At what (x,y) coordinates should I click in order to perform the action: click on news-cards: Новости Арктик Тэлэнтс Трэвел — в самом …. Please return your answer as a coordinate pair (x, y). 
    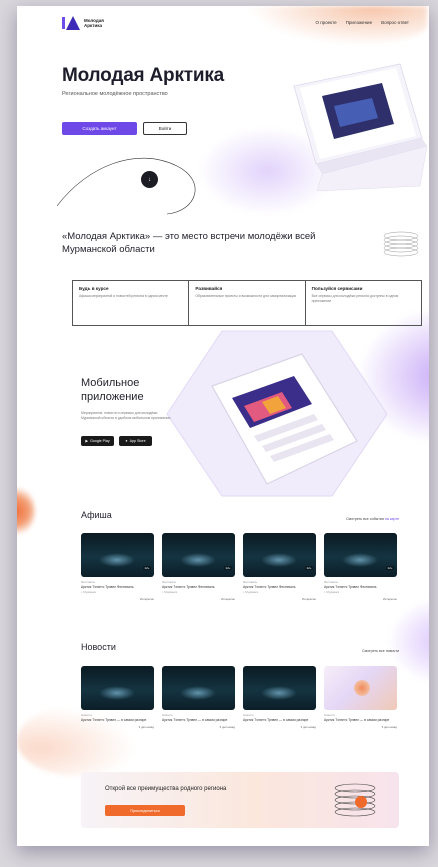
    Looking at the image, I should click on (239, 697).